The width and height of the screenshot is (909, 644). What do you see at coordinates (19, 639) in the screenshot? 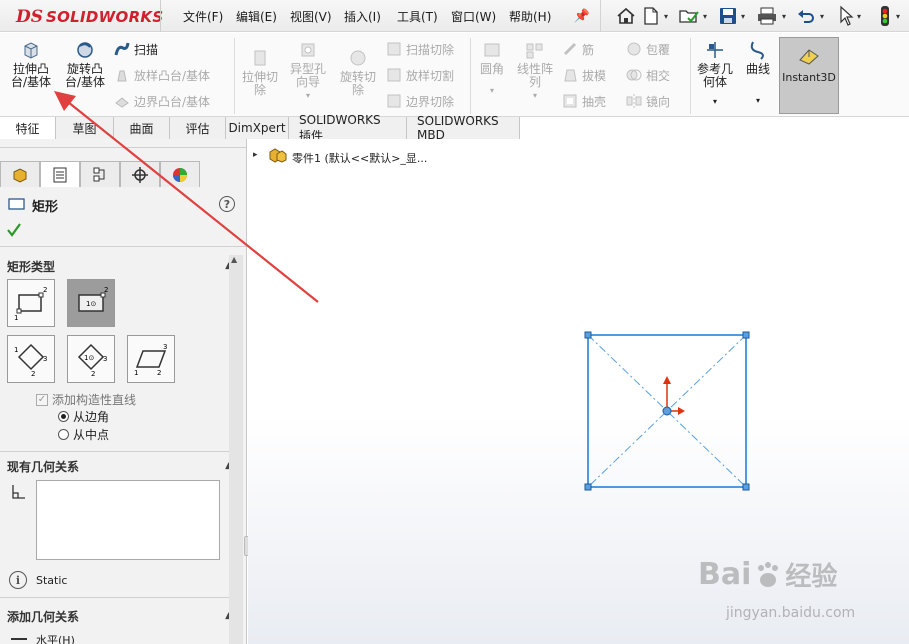
I see `horizontal-relation-icon` at bounding box center [19, 639].